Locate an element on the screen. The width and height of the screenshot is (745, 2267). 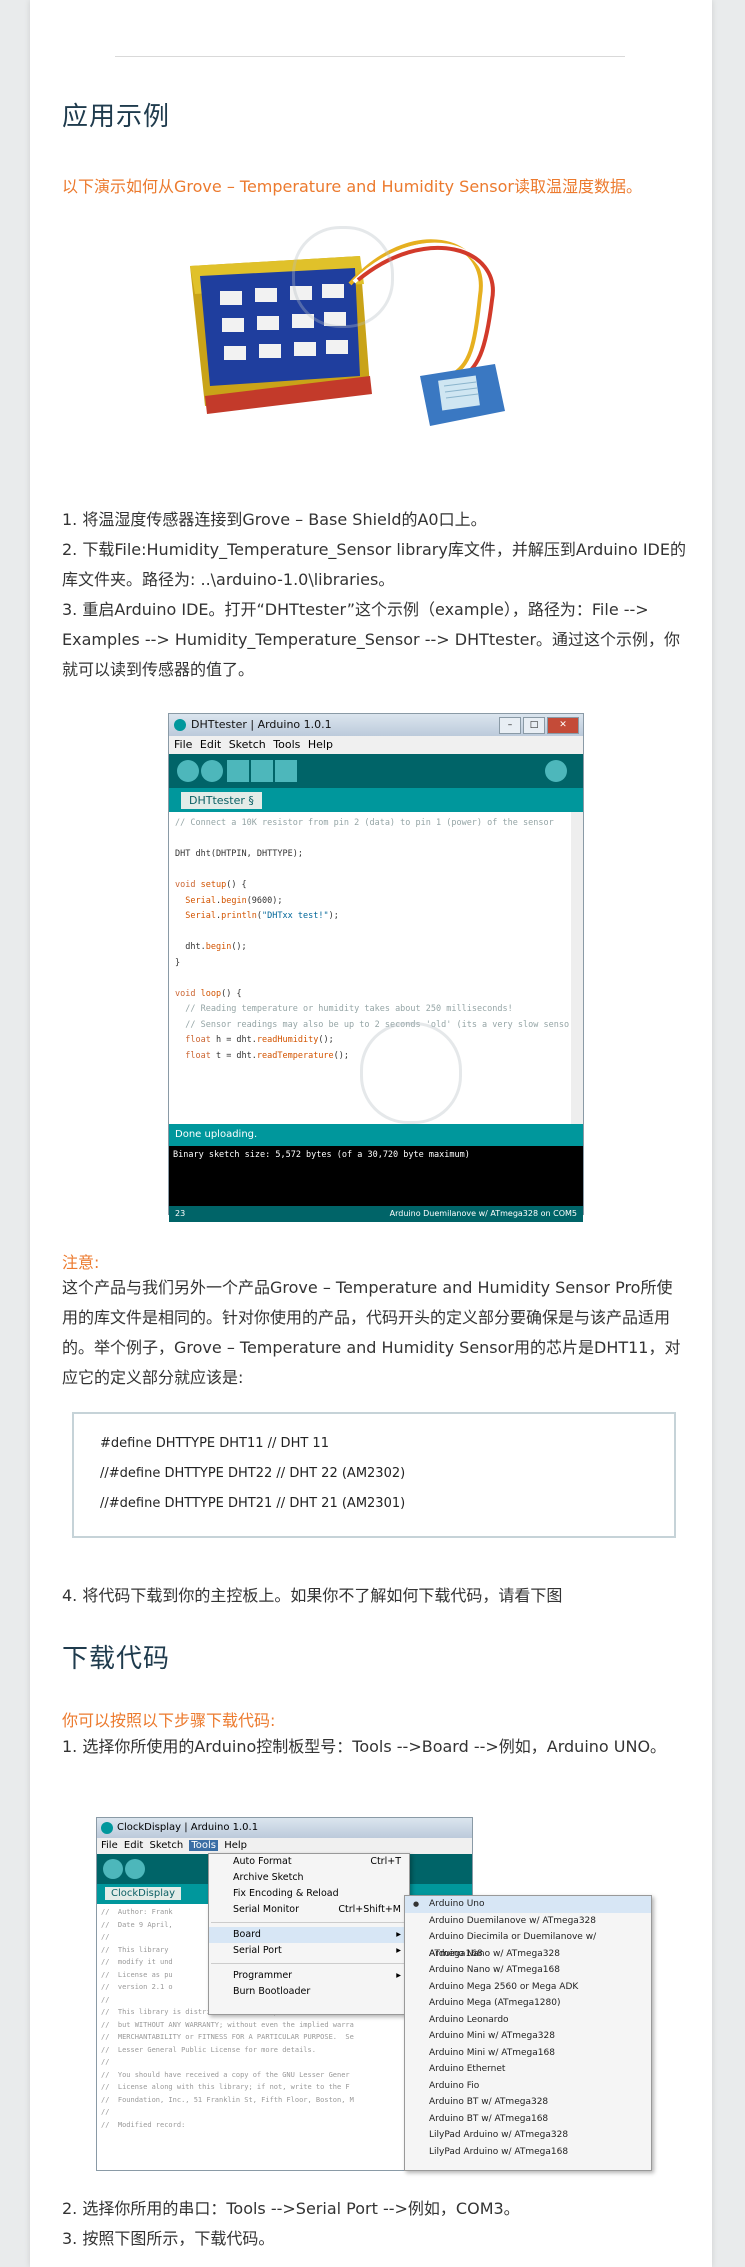
board-option: Arduino BT w/ ATmega328 is located at coordinates (528, 2102).